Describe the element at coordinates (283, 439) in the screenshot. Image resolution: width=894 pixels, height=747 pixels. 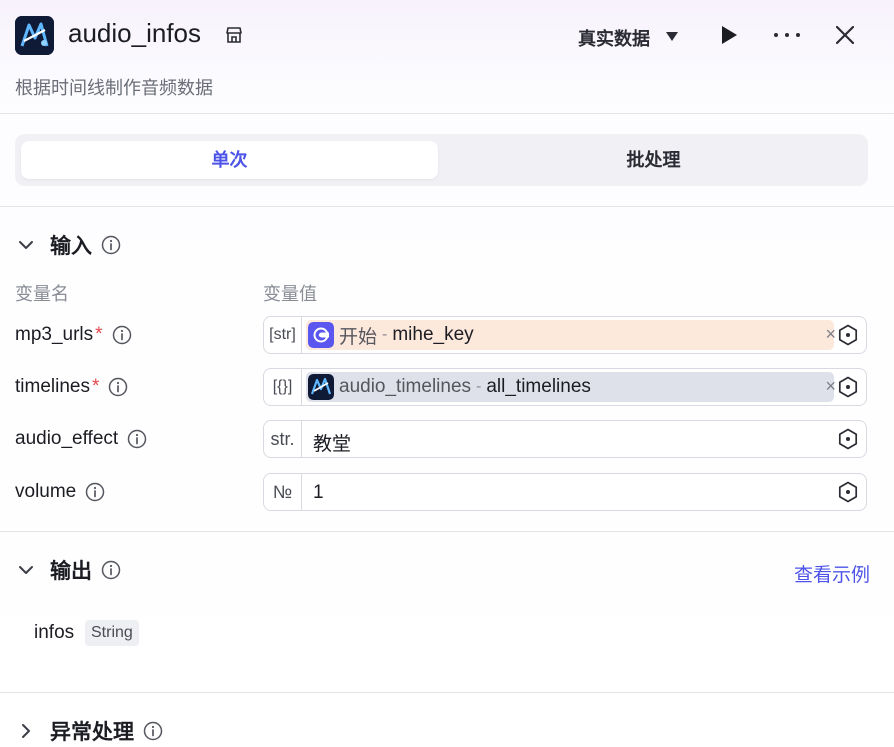
I see `string-type-icon: str.` at that location.